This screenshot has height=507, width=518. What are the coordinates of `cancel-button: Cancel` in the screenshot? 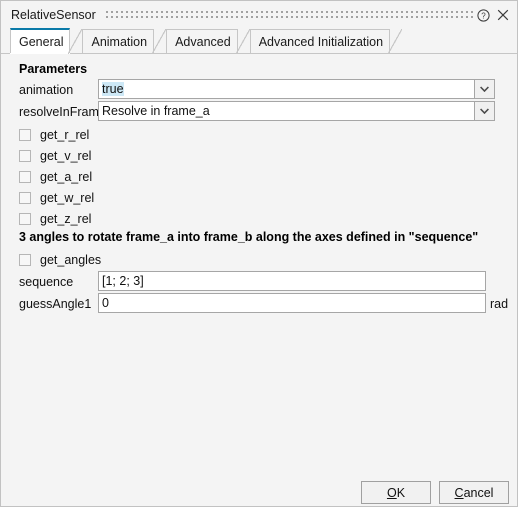 It's located at (474, 492).